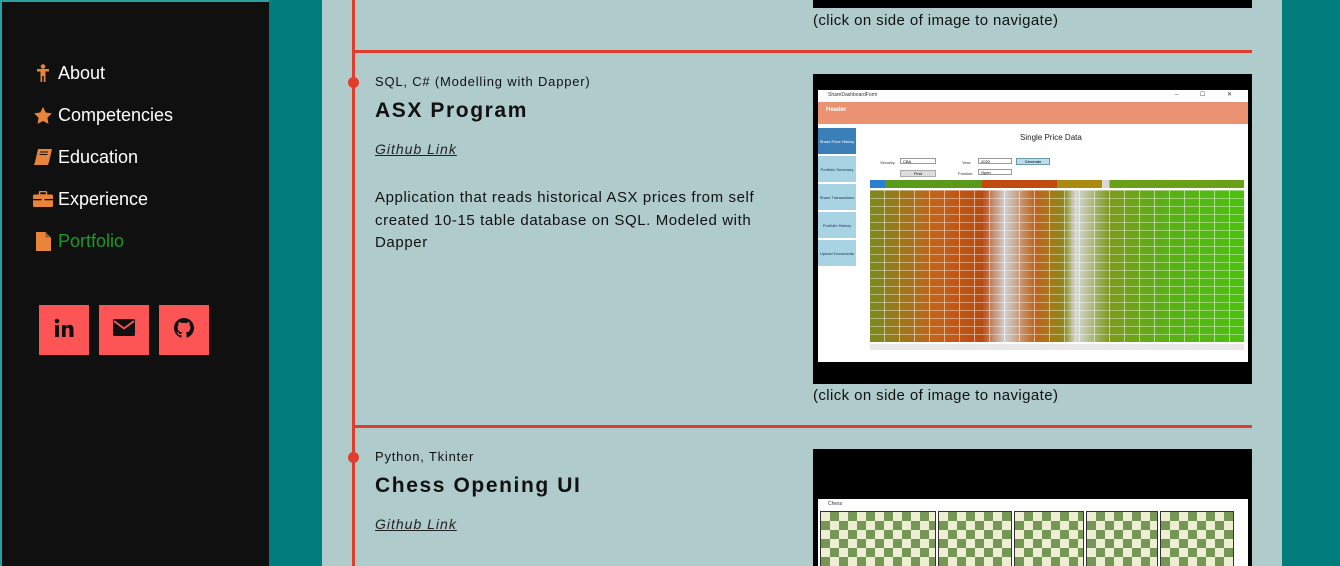 This screenshot has width=1340, height=566. What do you see at coordinates (837, 141) in the screenshot?
I see `app-tab: Share Price History` at bounding box center [837, 141].